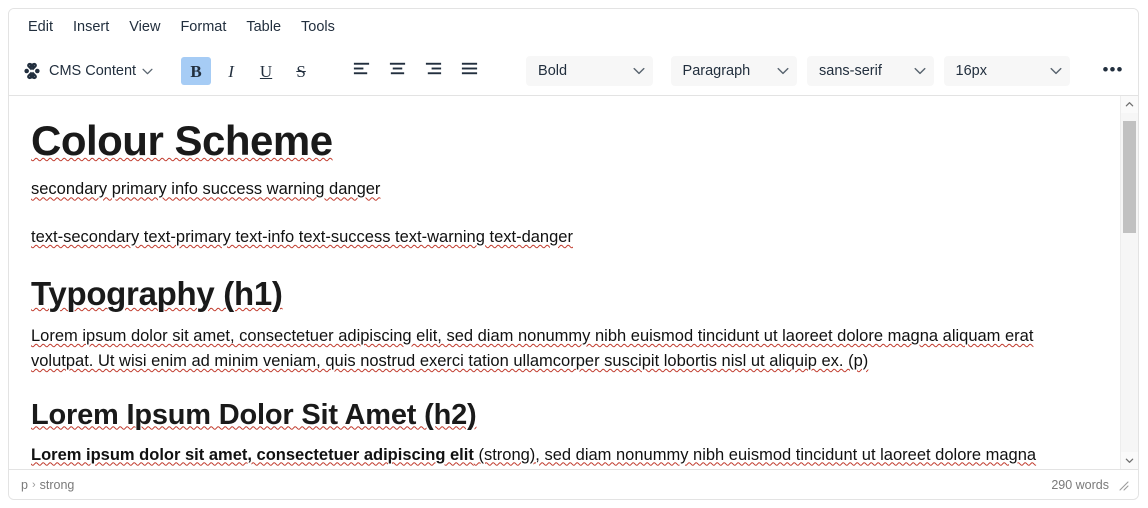 The width and height of the screenshot is (1148, 508). I want to click on cms-content-button: CMS Content, so click(89, 71).